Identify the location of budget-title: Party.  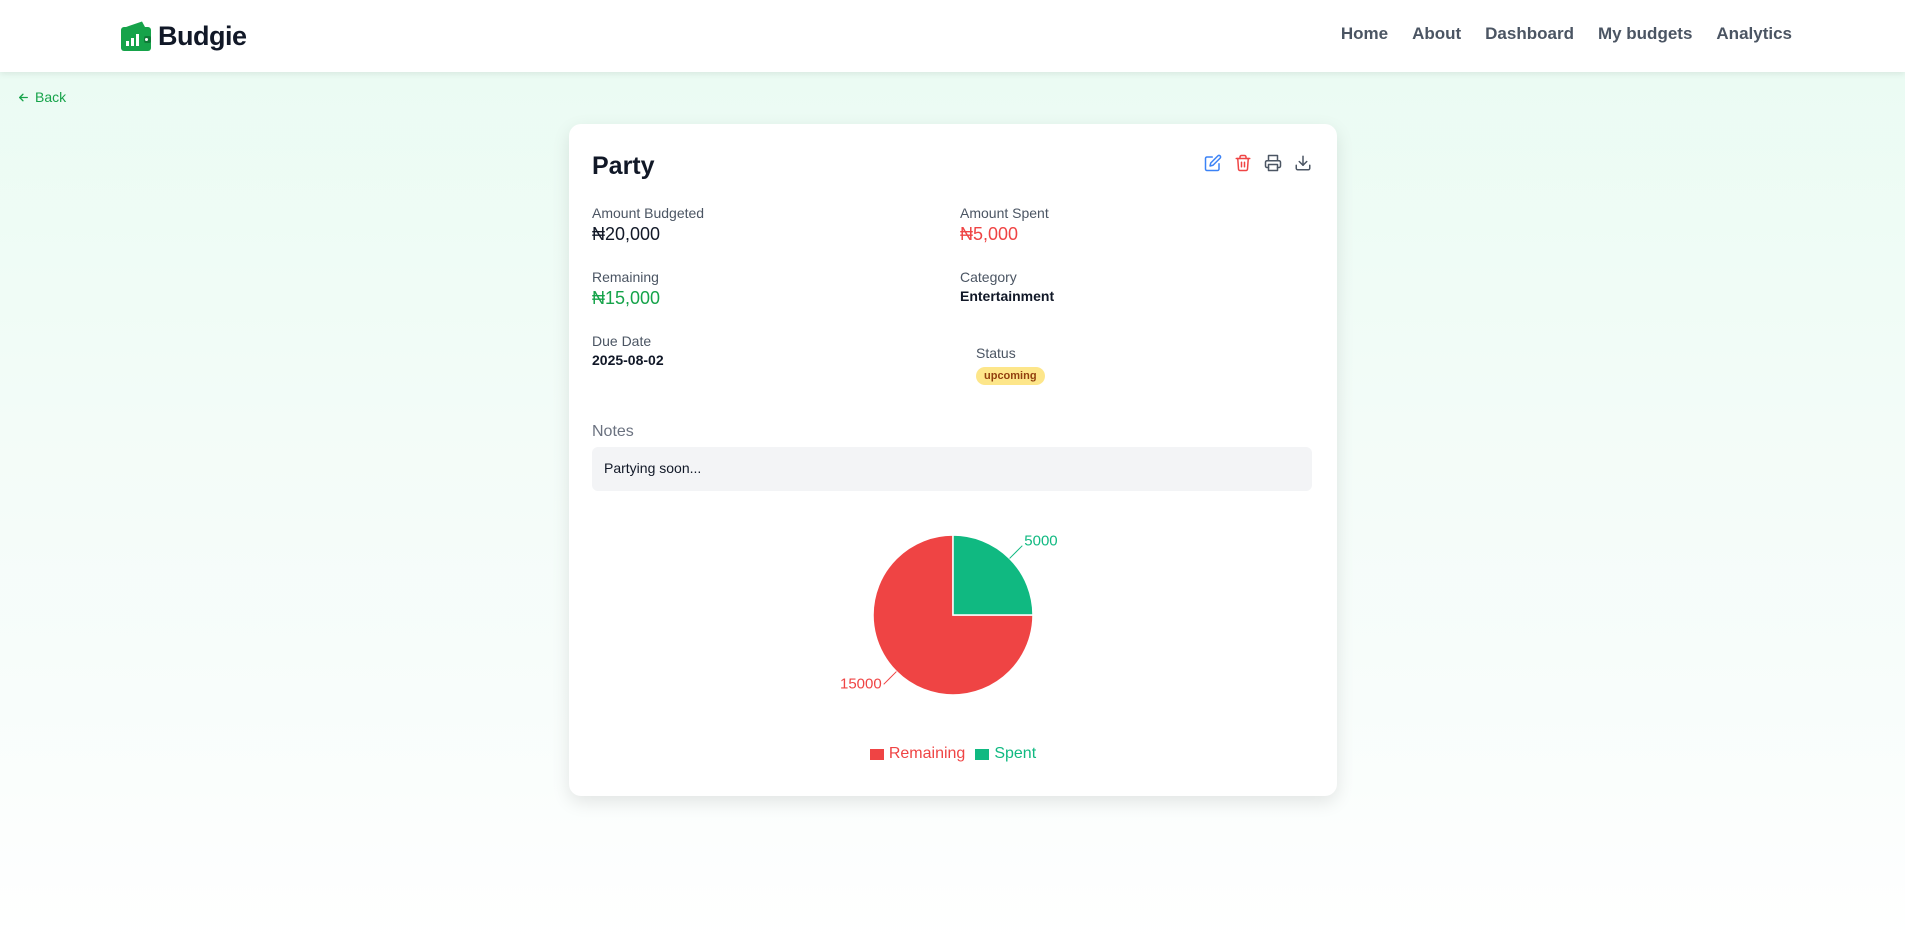
(623, 166).